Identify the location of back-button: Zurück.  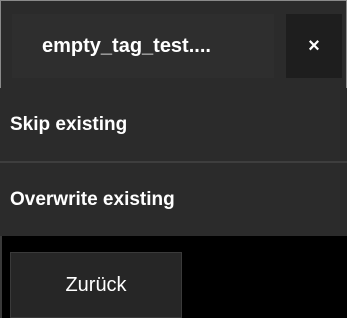
(96, 285).